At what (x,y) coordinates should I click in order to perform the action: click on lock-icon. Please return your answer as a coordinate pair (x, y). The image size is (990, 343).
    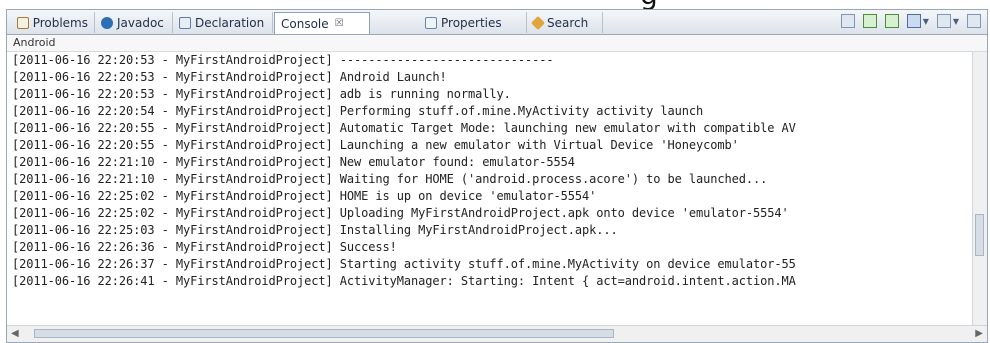
    Looking at the image, I should click on (847, 21).